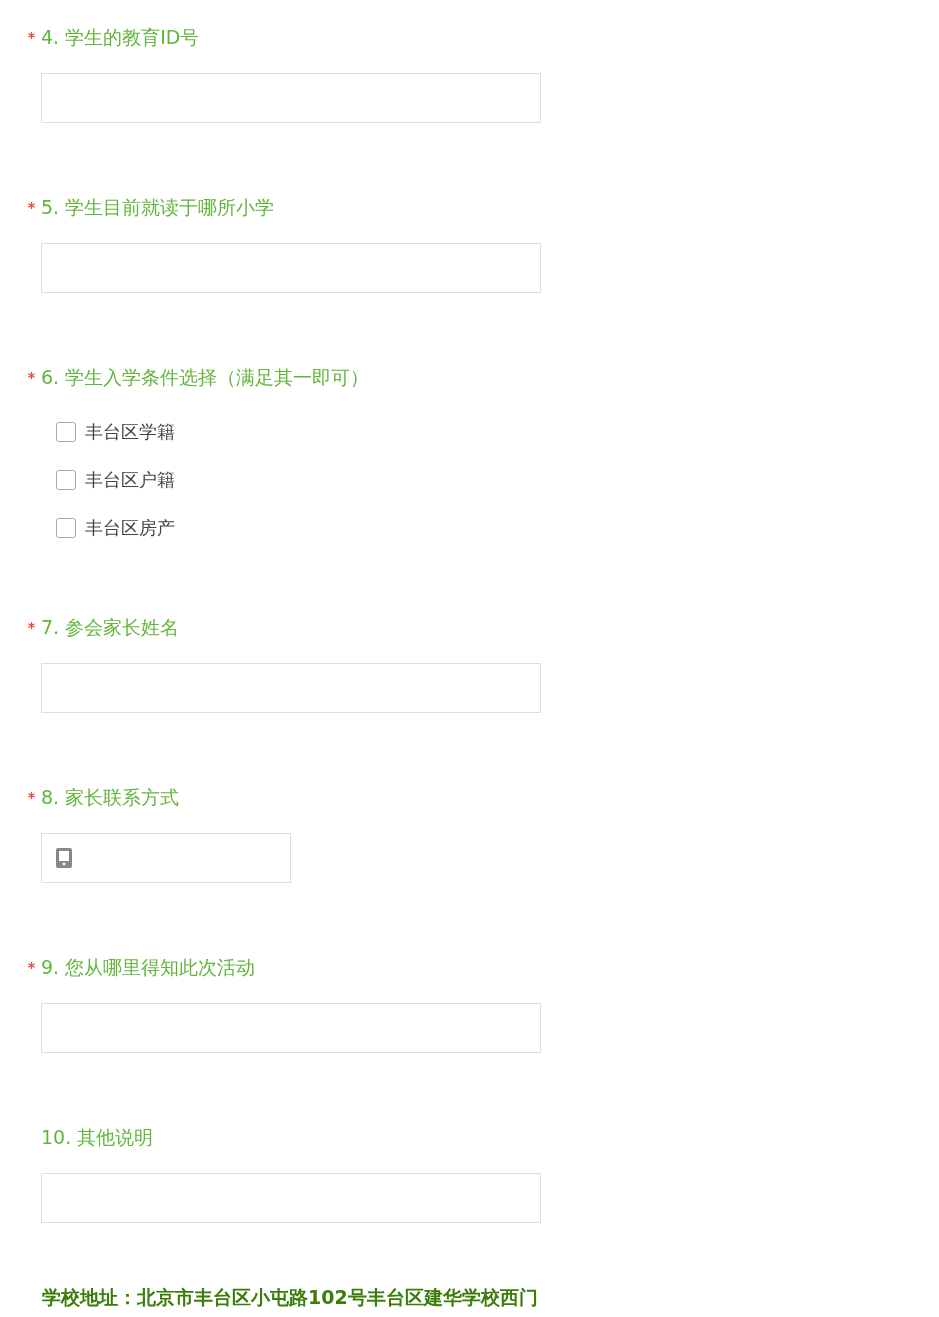 This screenshot has width=939, height=1317. Describe the element at coordinates (290, 1297) in the screenshot. I see `address-text: 学校地址：北京市丰台区小屯路102号丰台区建华学校西门` at that location.